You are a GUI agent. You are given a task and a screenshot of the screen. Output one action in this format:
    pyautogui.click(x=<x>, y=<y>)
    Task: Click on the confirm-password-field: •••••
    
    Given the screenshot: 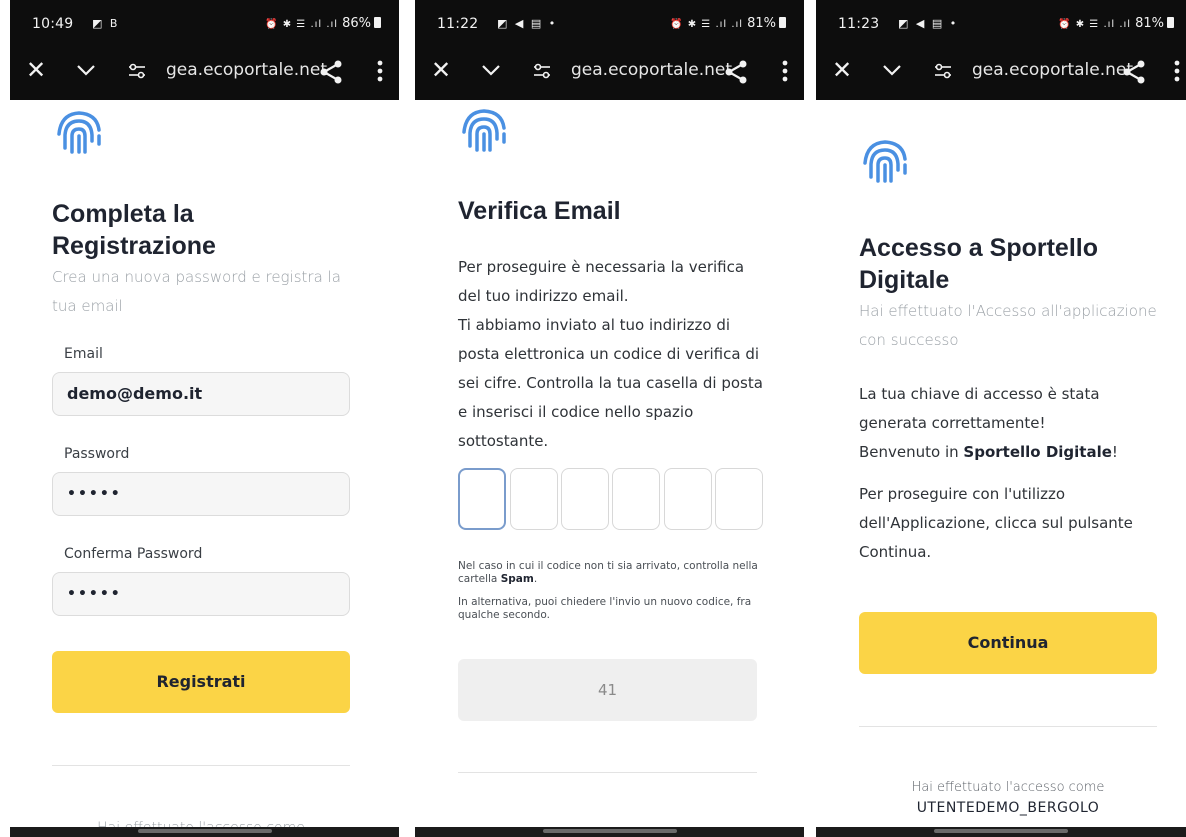 What is the action you would take?
    pyautogui.click(x=201, y=594)
    